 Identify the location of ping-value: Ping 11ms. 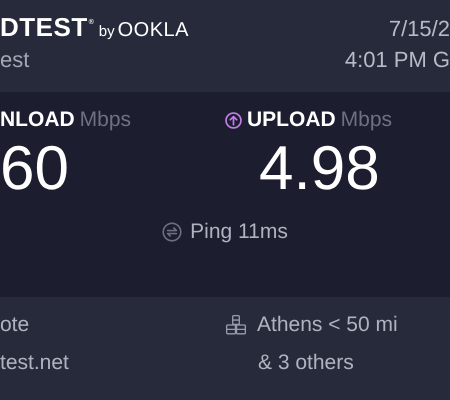
(239, 232).